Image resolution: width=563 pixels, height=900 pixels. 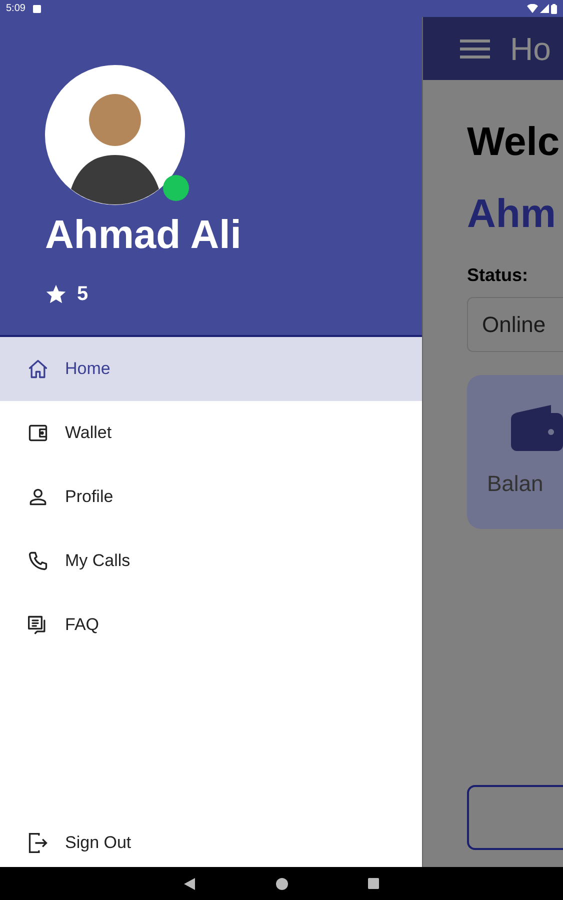 I want to click on star-icon, so click(x=56, y=294).